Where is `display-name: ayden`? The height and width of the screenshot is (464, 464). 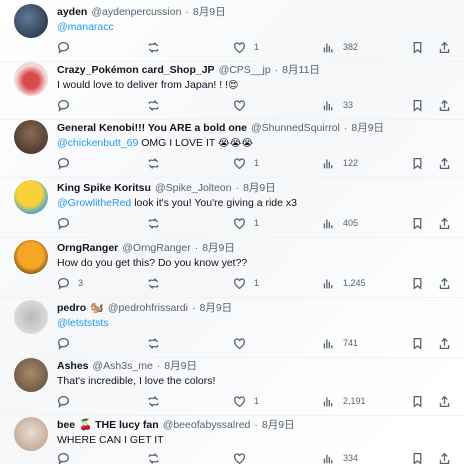 display-name: ayden is located at coordinates (72, 12).